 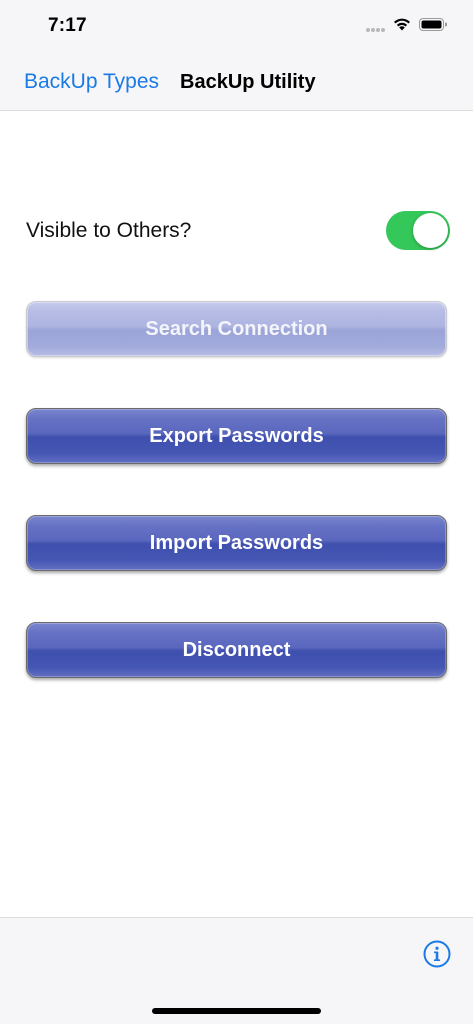 What do you see at coordinates (236, 650) in the screenshot?
I see `disconnect-button: Disconnect` at bounding box center [236, 650].